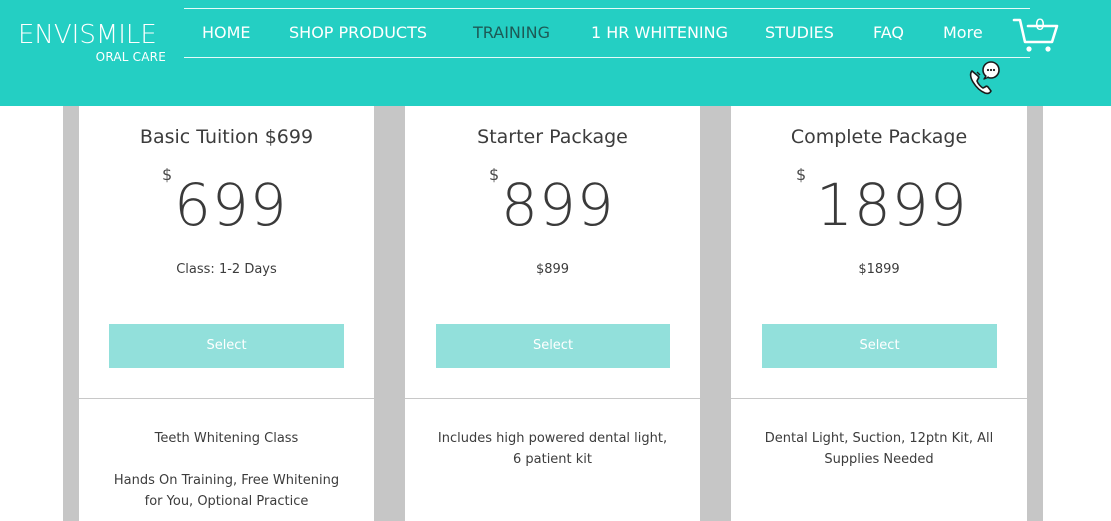  Describe the element at coordinates (1035, 313) in the screenshot. I see `side-stripe-right` at that location.